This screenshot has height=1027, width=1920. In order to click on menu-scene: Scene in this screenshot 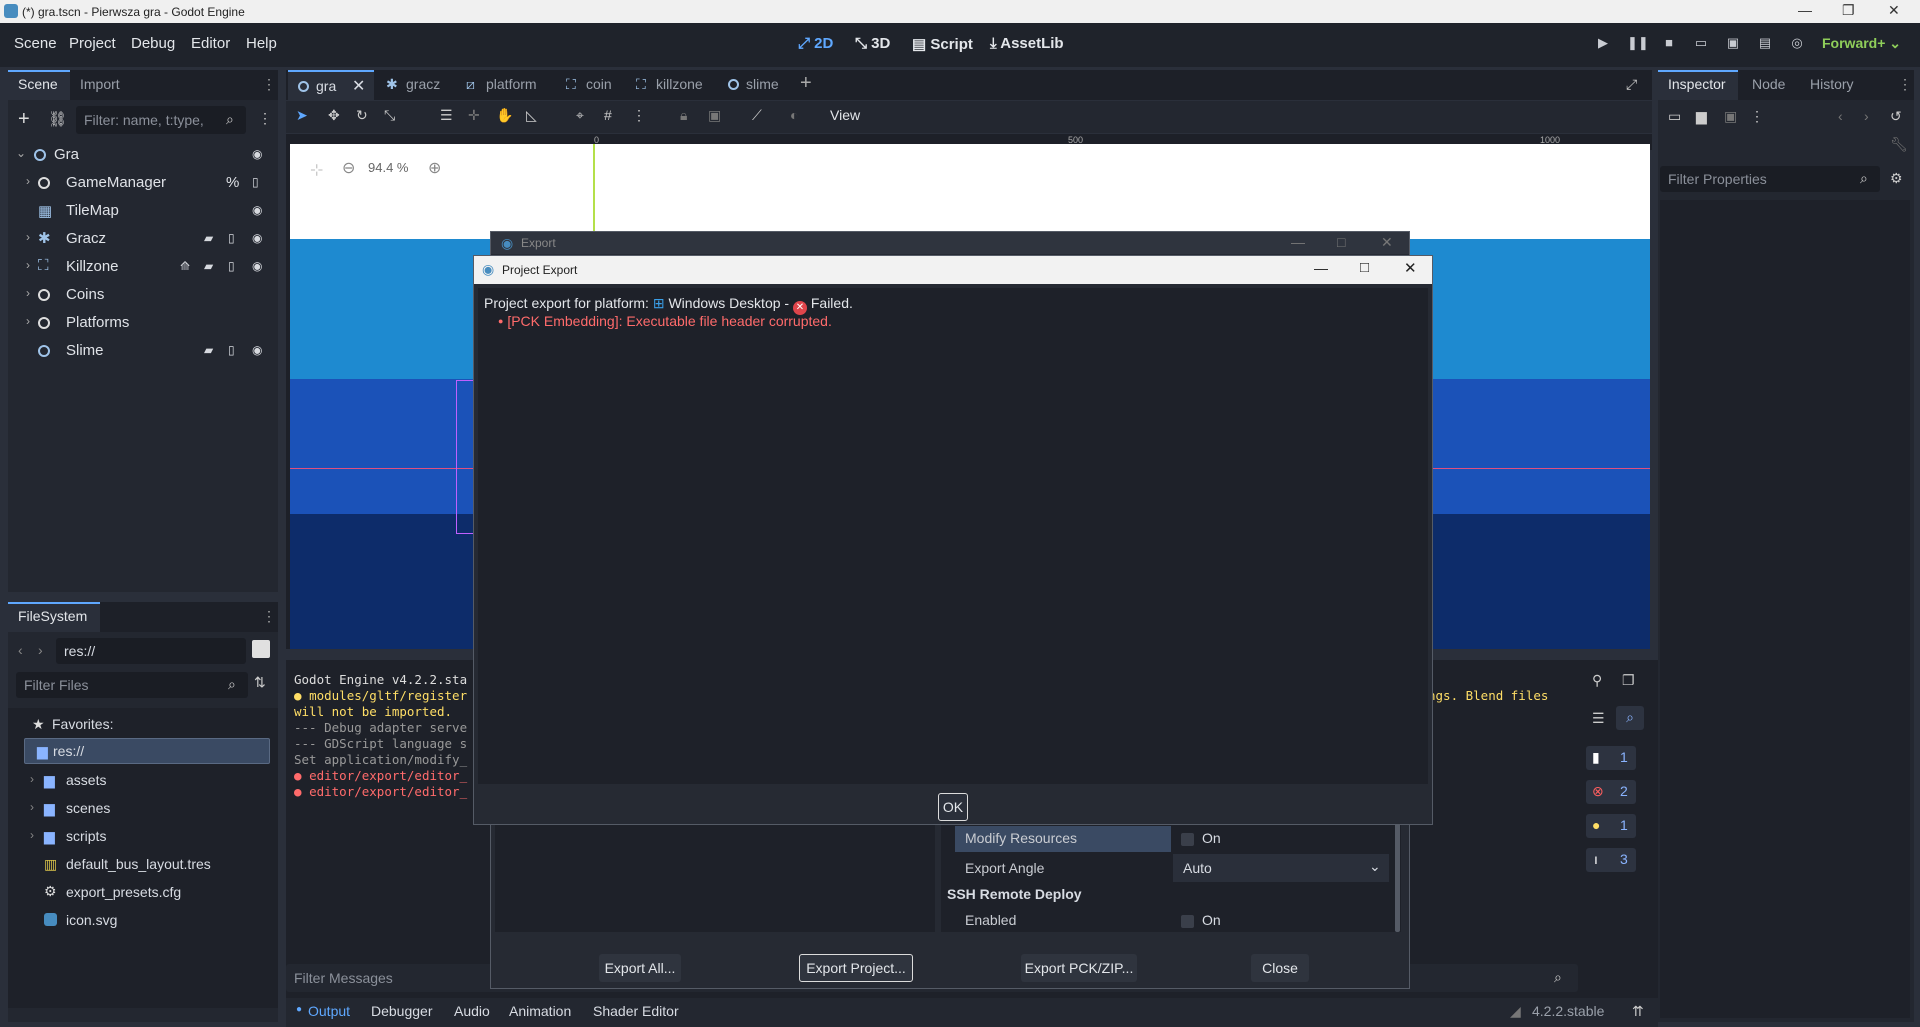, I will do `click(35, 43)`.